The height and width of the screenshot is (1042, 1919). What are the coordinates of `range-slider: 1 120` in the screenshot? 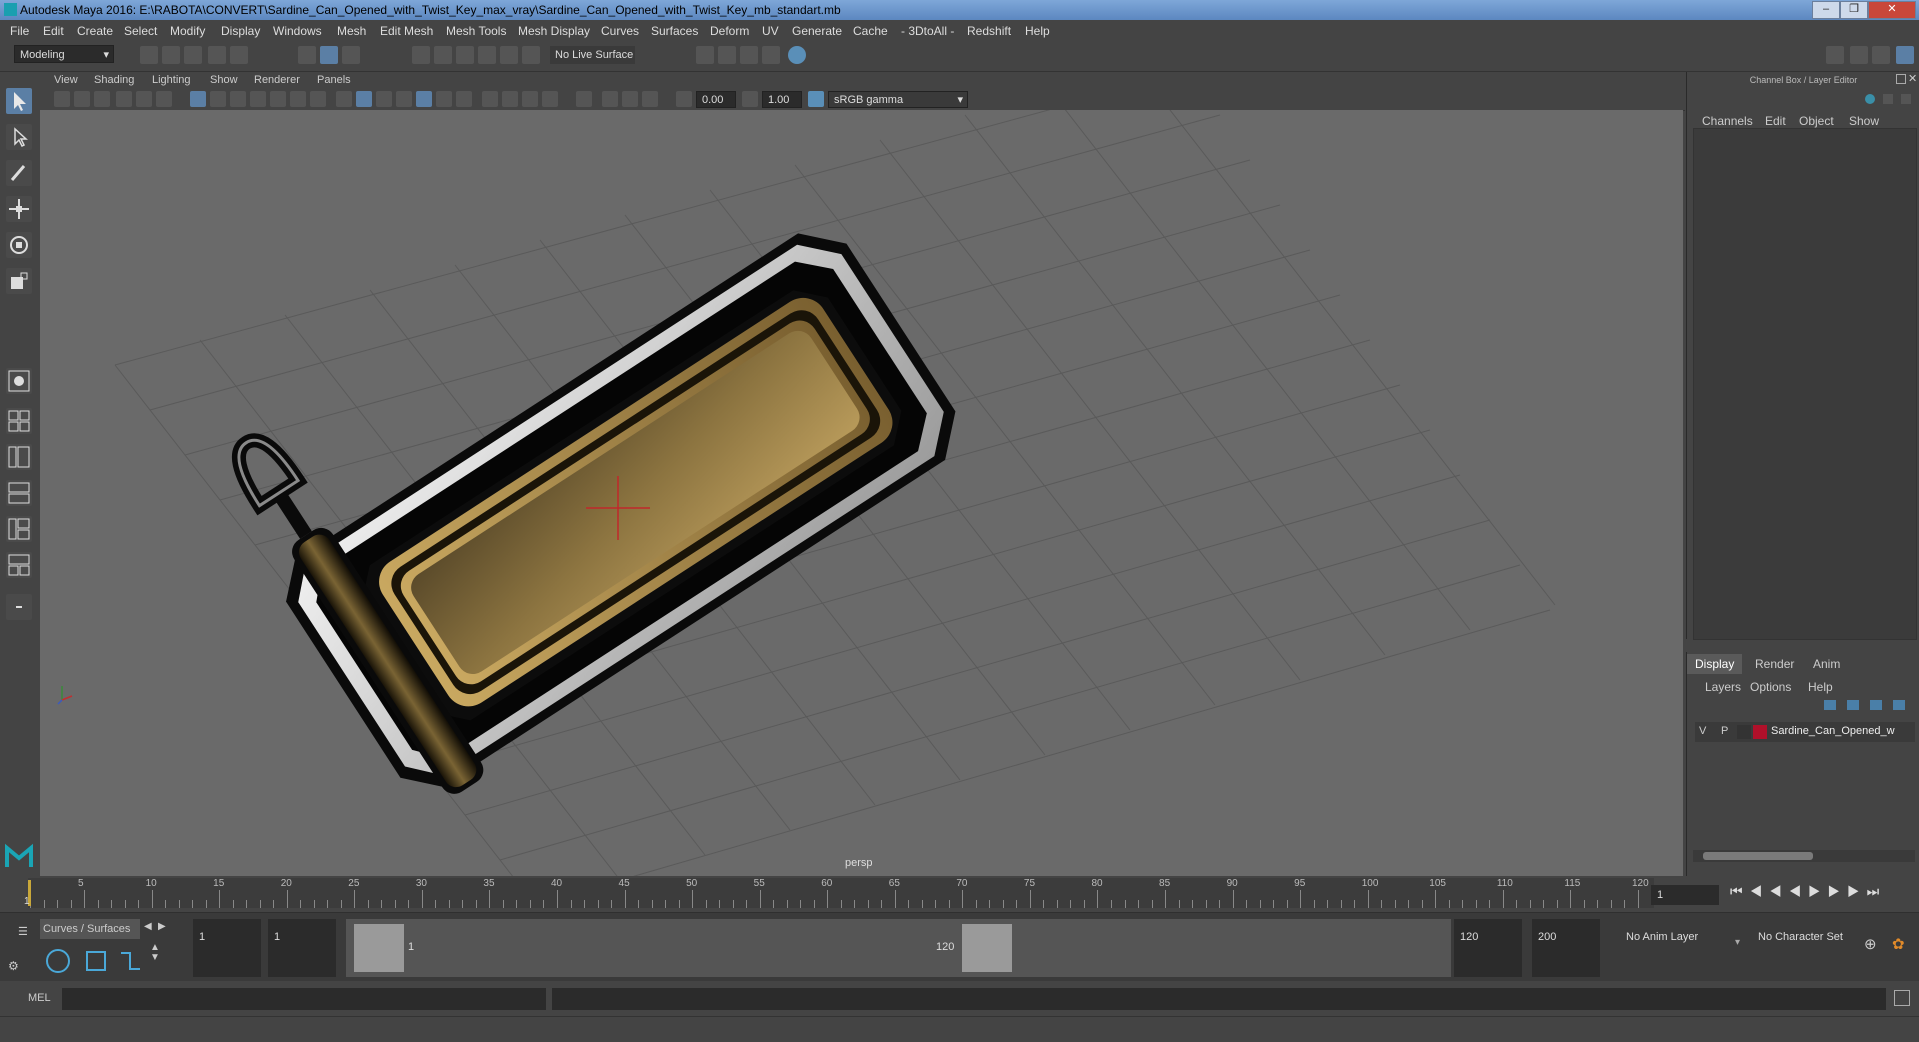 It's located at (898, 948).